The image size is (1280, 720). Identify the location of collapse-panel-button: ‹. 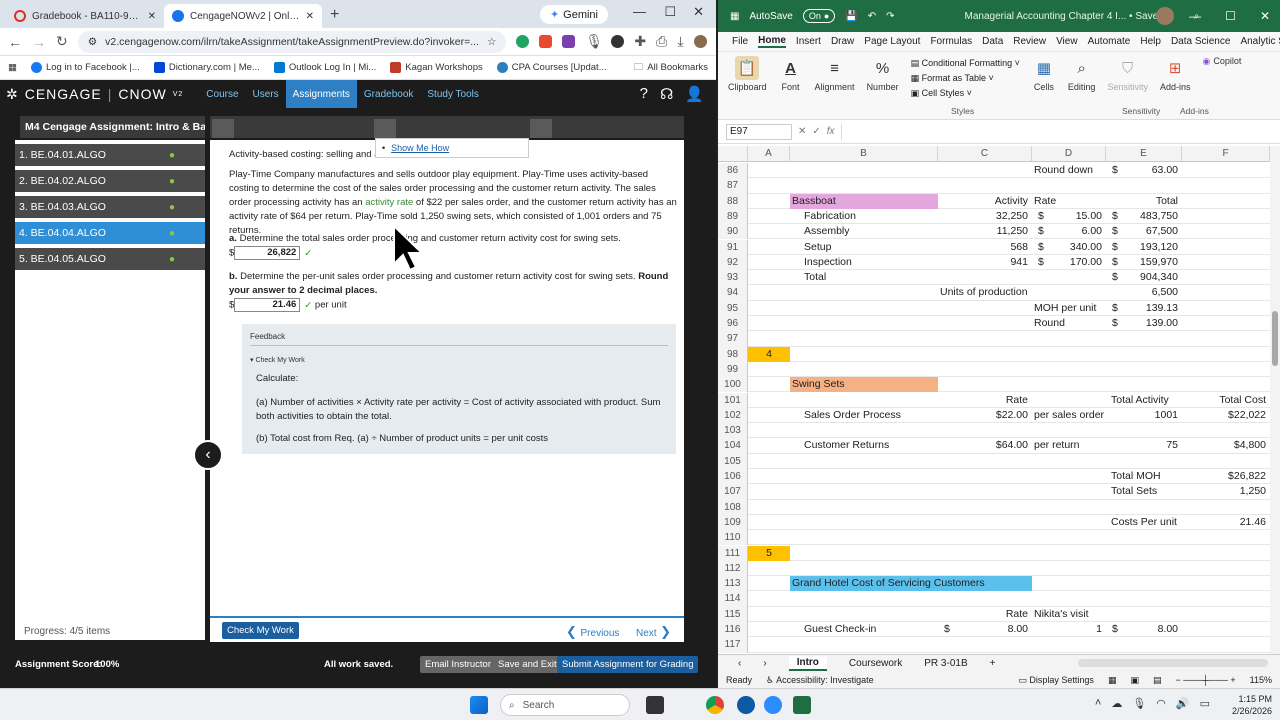
(208, 455).